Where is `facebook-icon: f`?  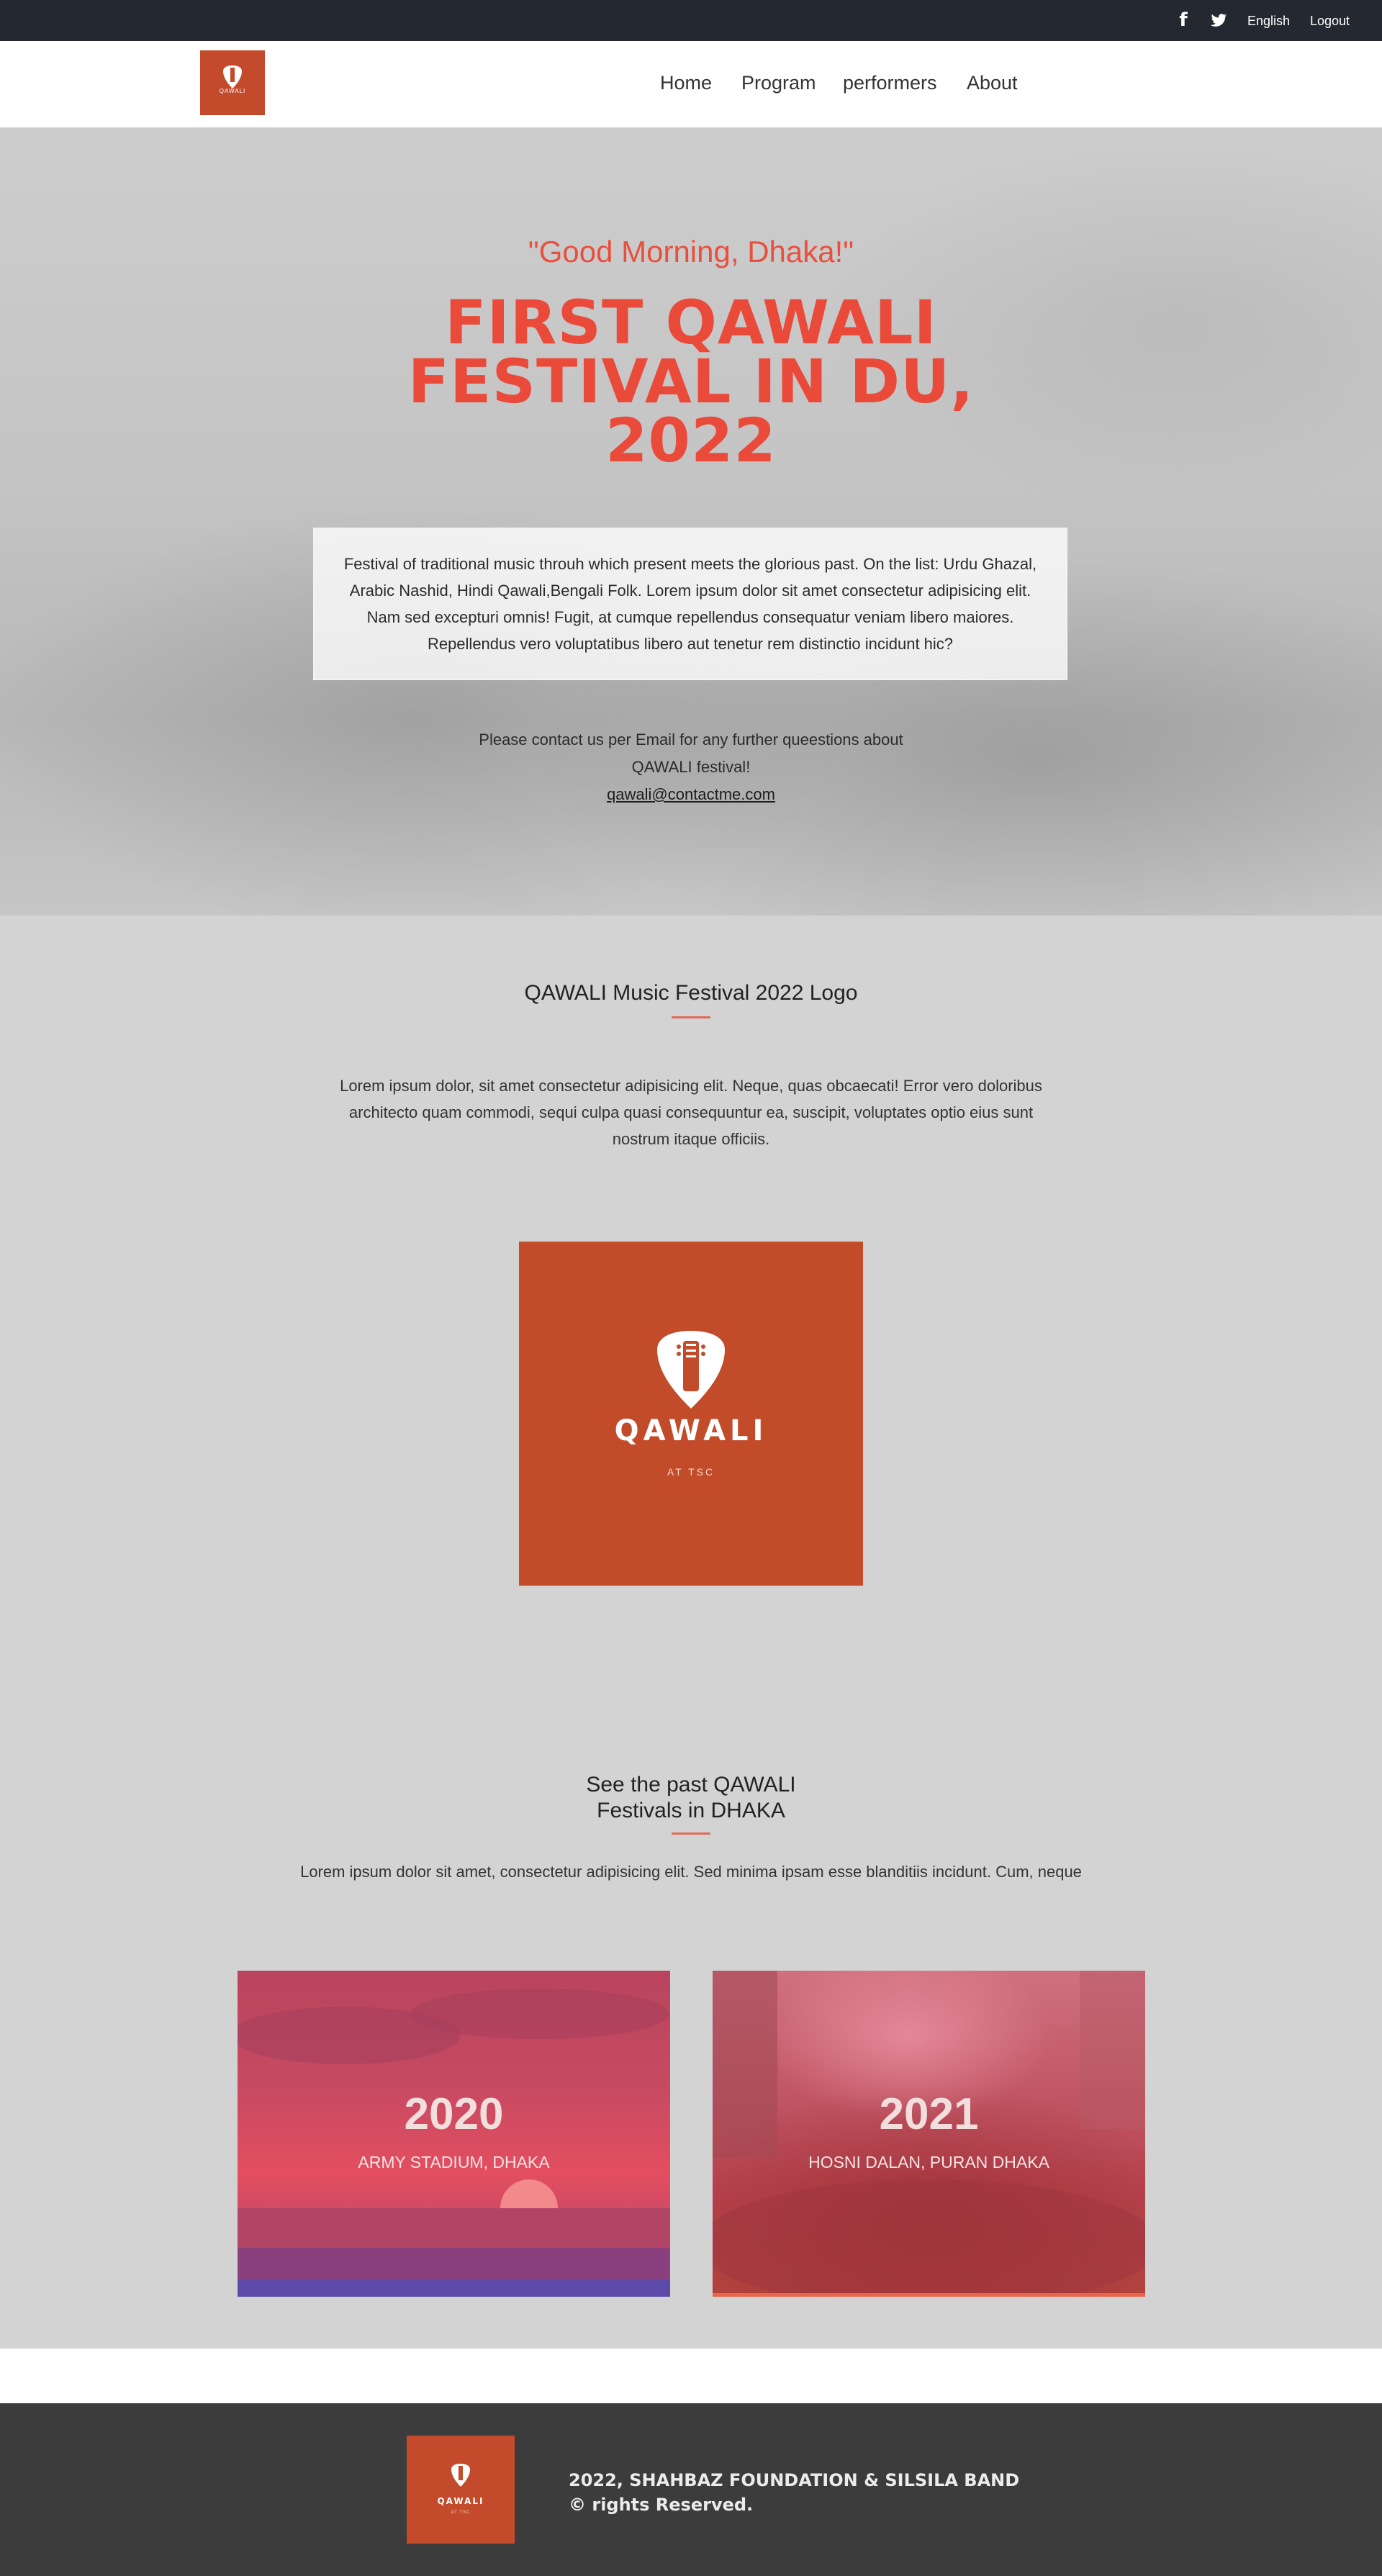 facebook-icon: f is located at coordinates (1183, 20).